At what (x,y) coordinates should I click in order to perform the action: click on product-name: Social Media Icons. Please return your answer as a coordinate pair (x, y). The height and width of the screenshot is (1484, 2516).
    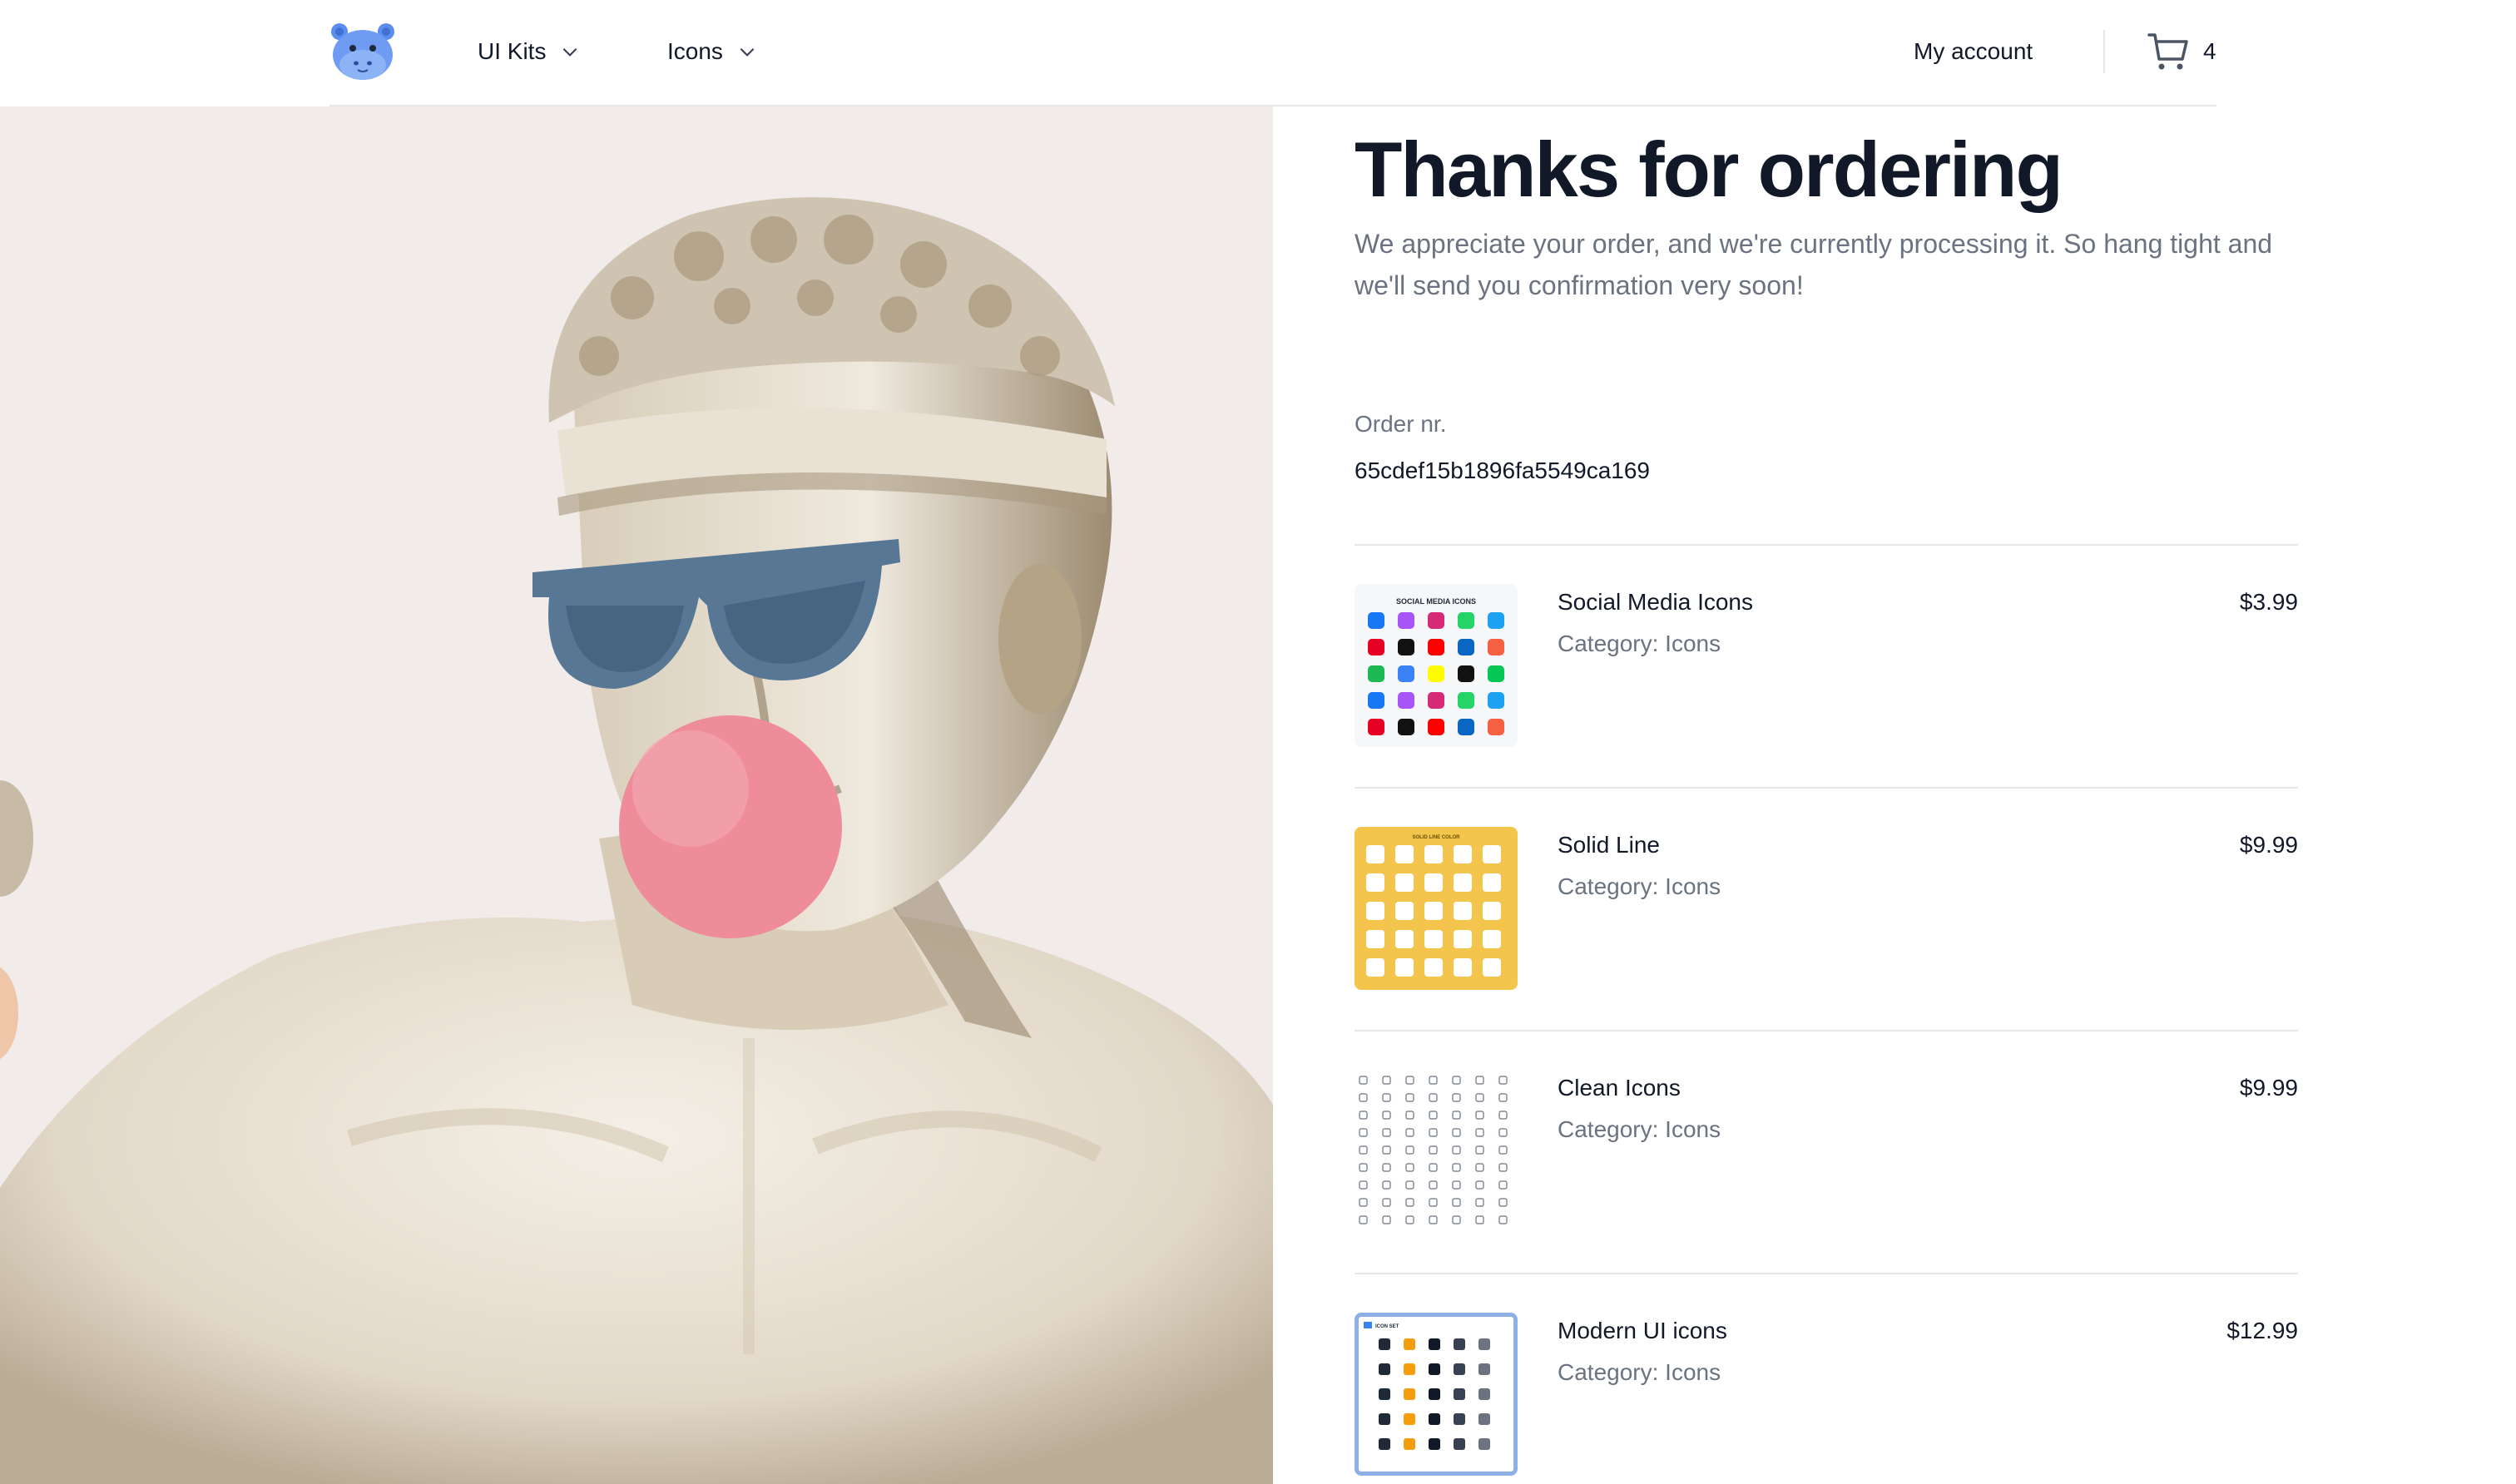
    Looking at the image, I should click on (1656, 602).